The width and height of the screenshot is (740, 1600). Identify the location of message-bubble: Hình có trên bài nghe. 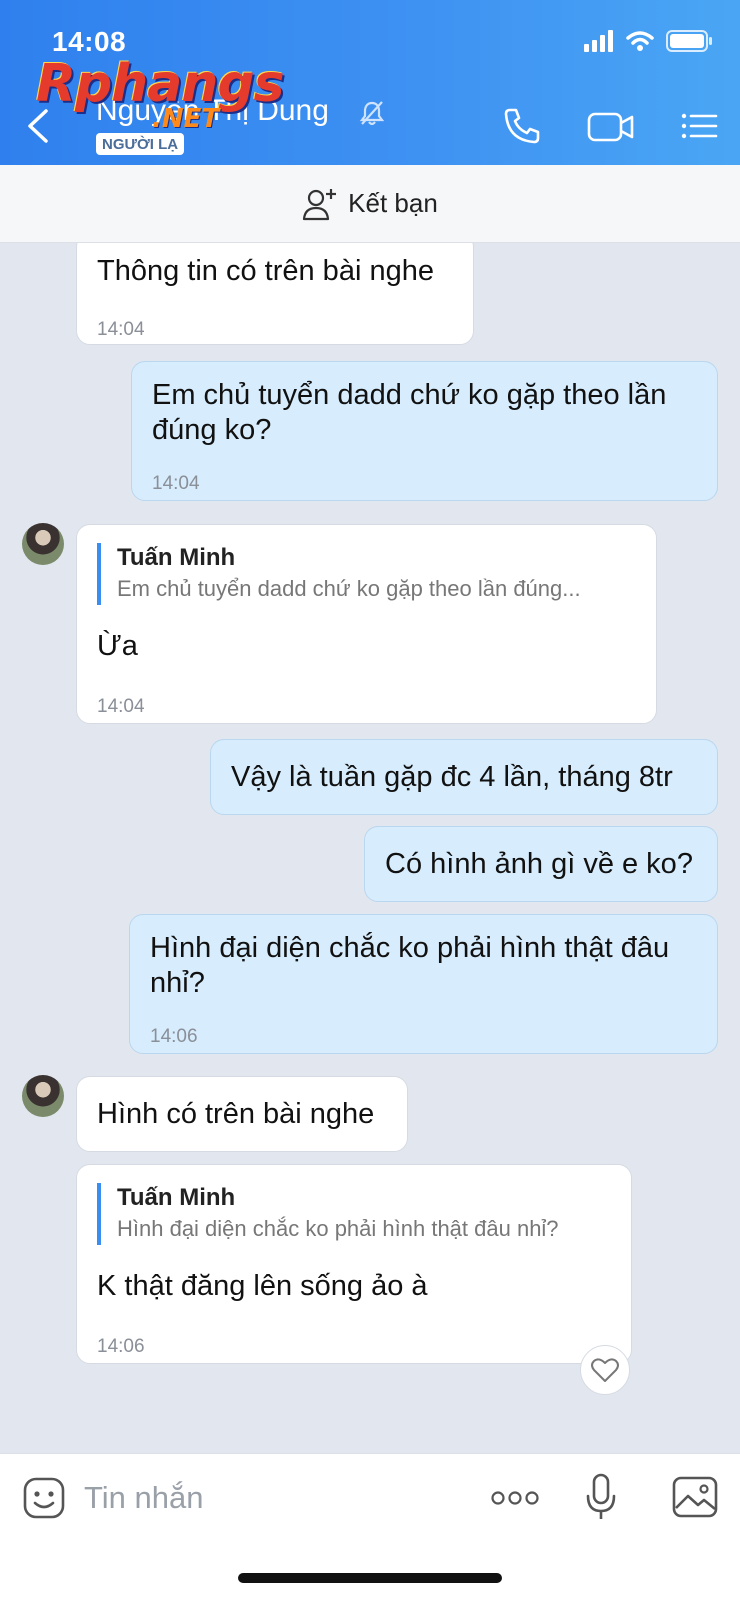
(242, 1114).